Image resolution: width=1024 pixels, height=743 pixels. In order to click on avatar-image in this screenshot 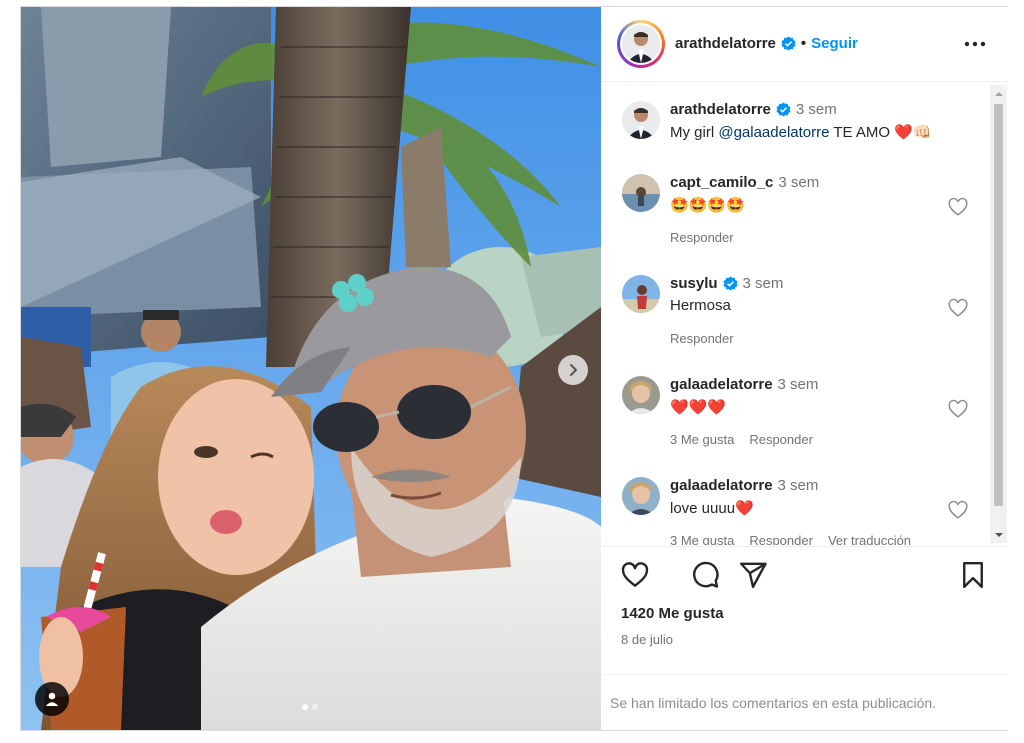, I will do `click(641, 44)`.